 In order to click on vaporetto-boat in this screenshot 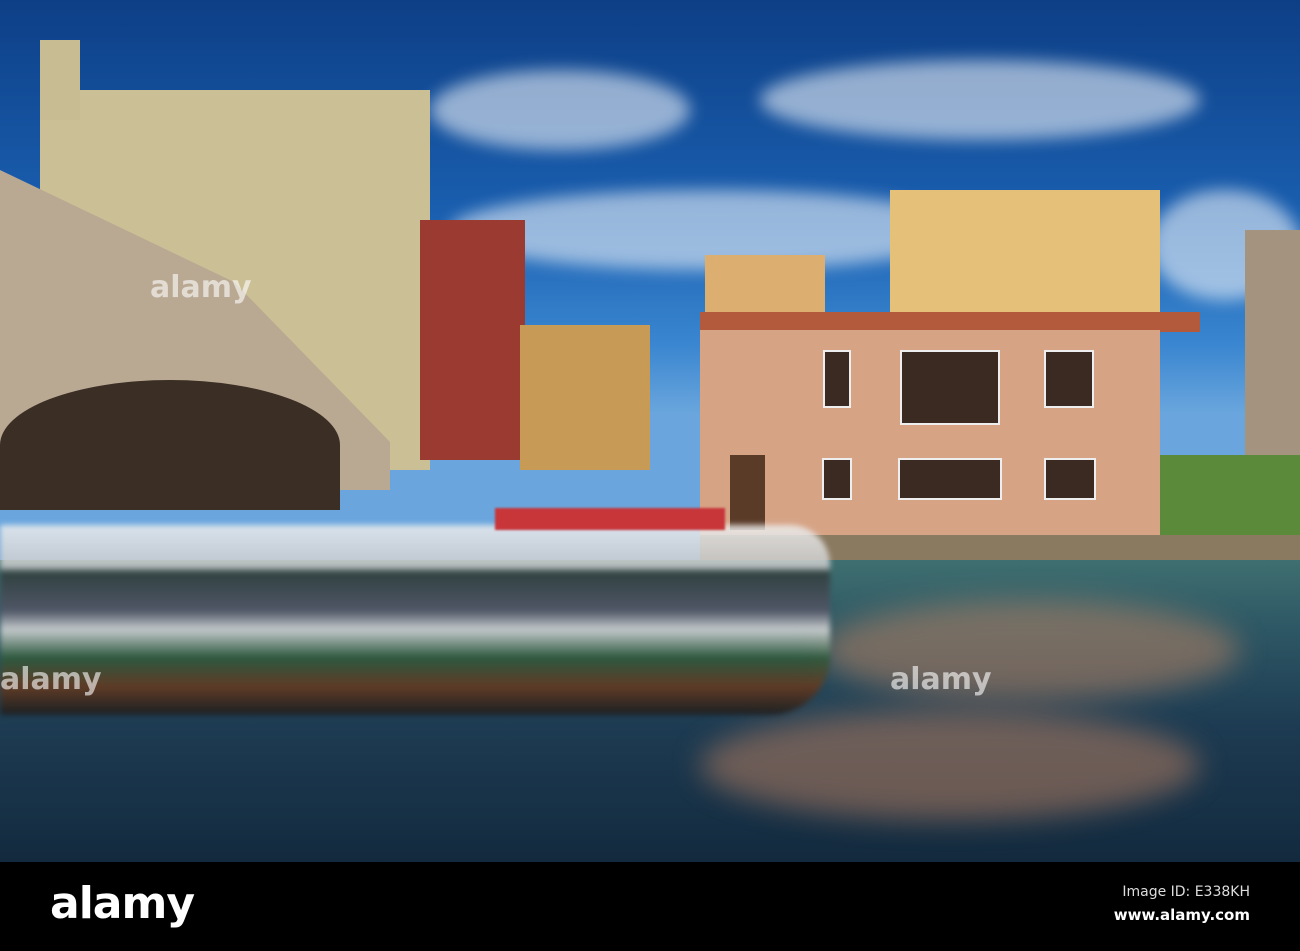, I will do `click(415, 620)`.